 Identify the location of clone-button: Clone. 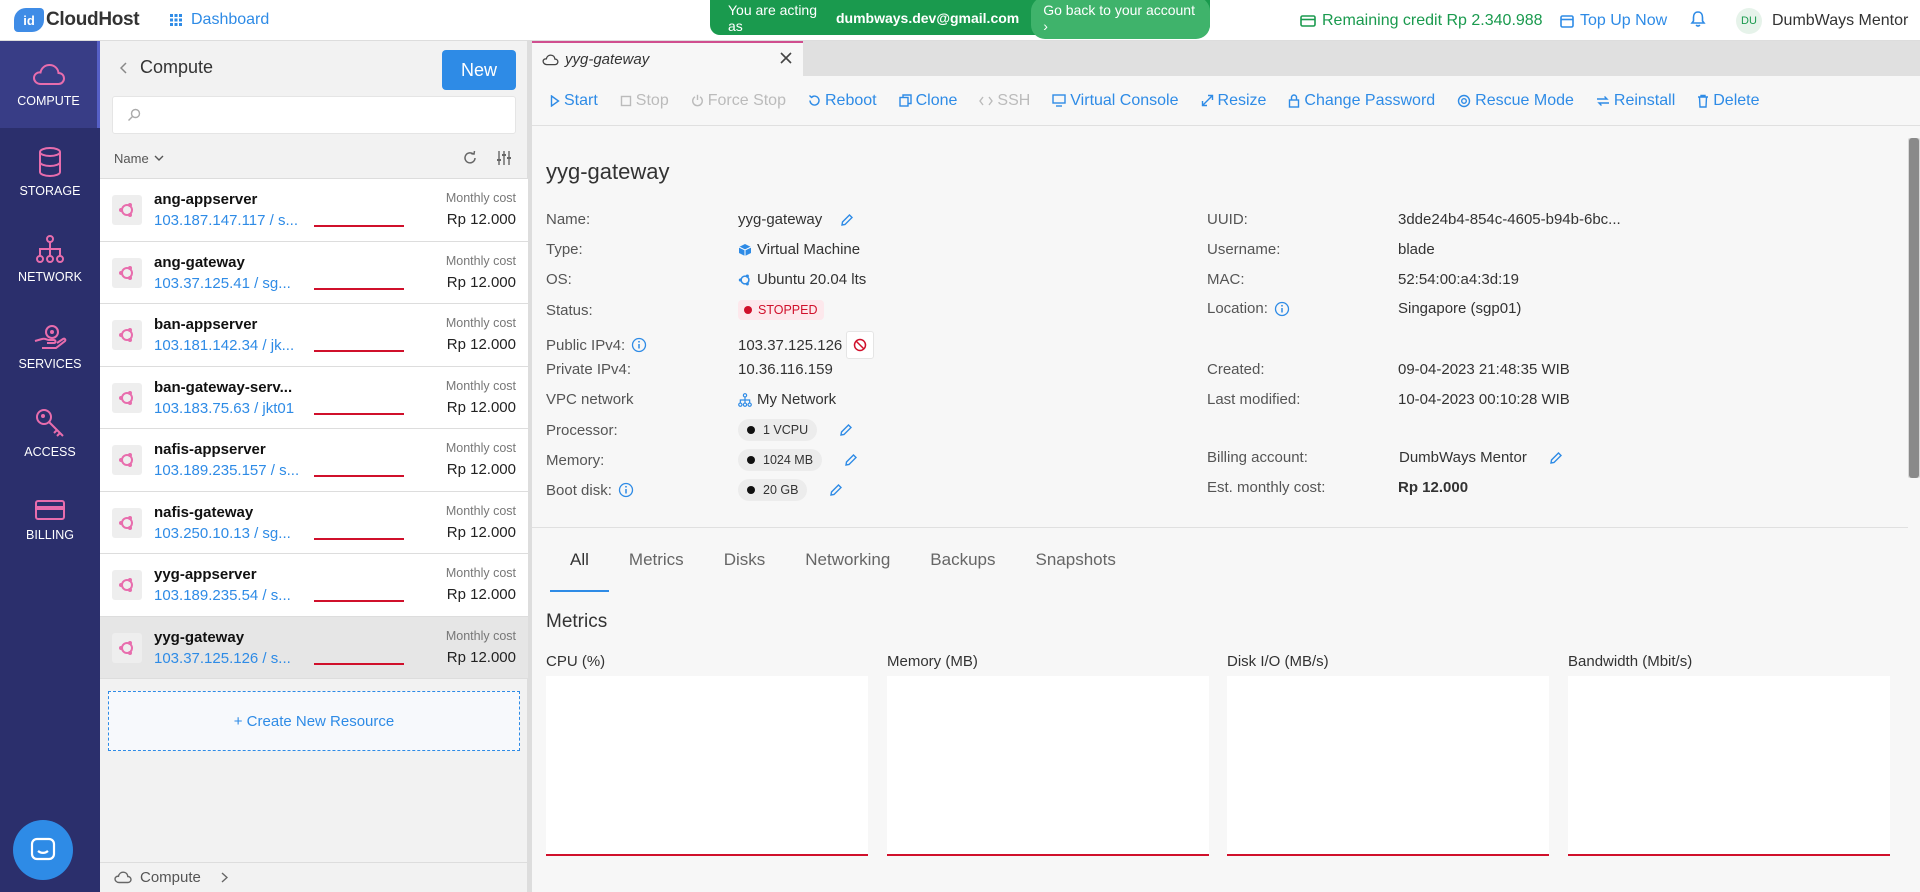
(927, 101).